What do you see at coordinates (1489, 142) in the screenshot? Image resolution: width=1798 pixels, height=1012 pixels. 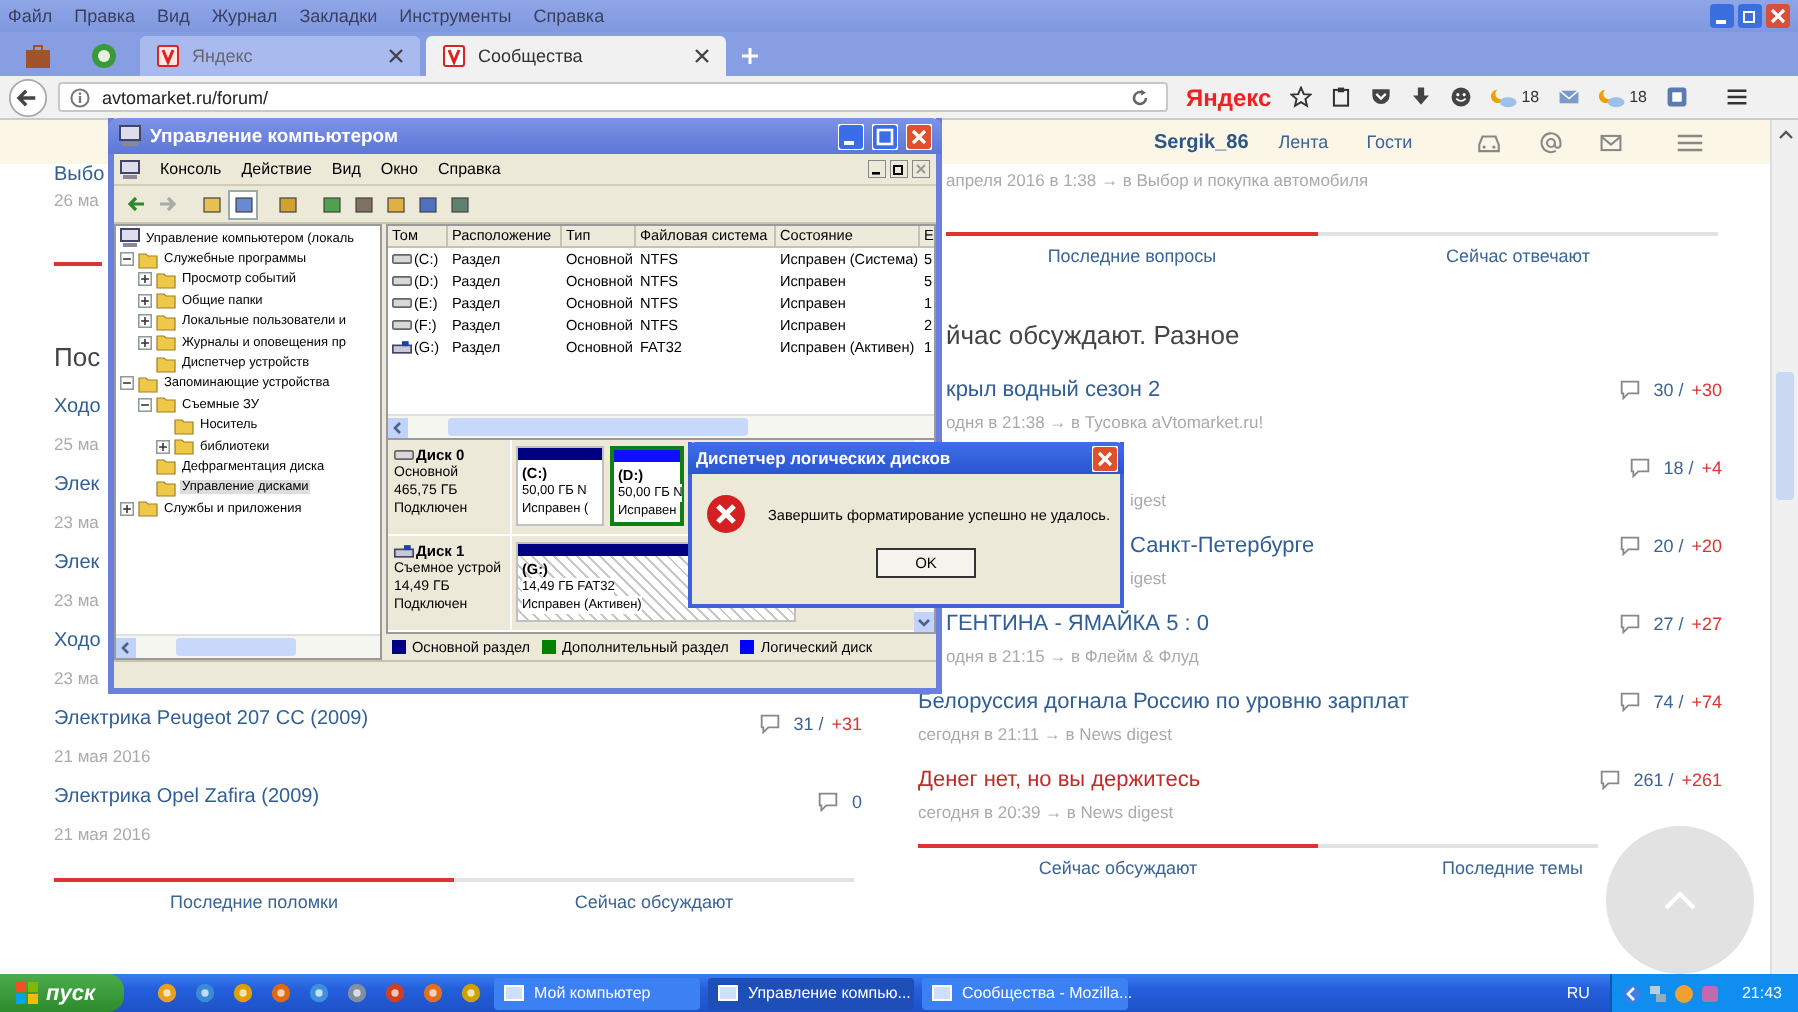 I see `car-icon` at bounding box center [1489, 142].